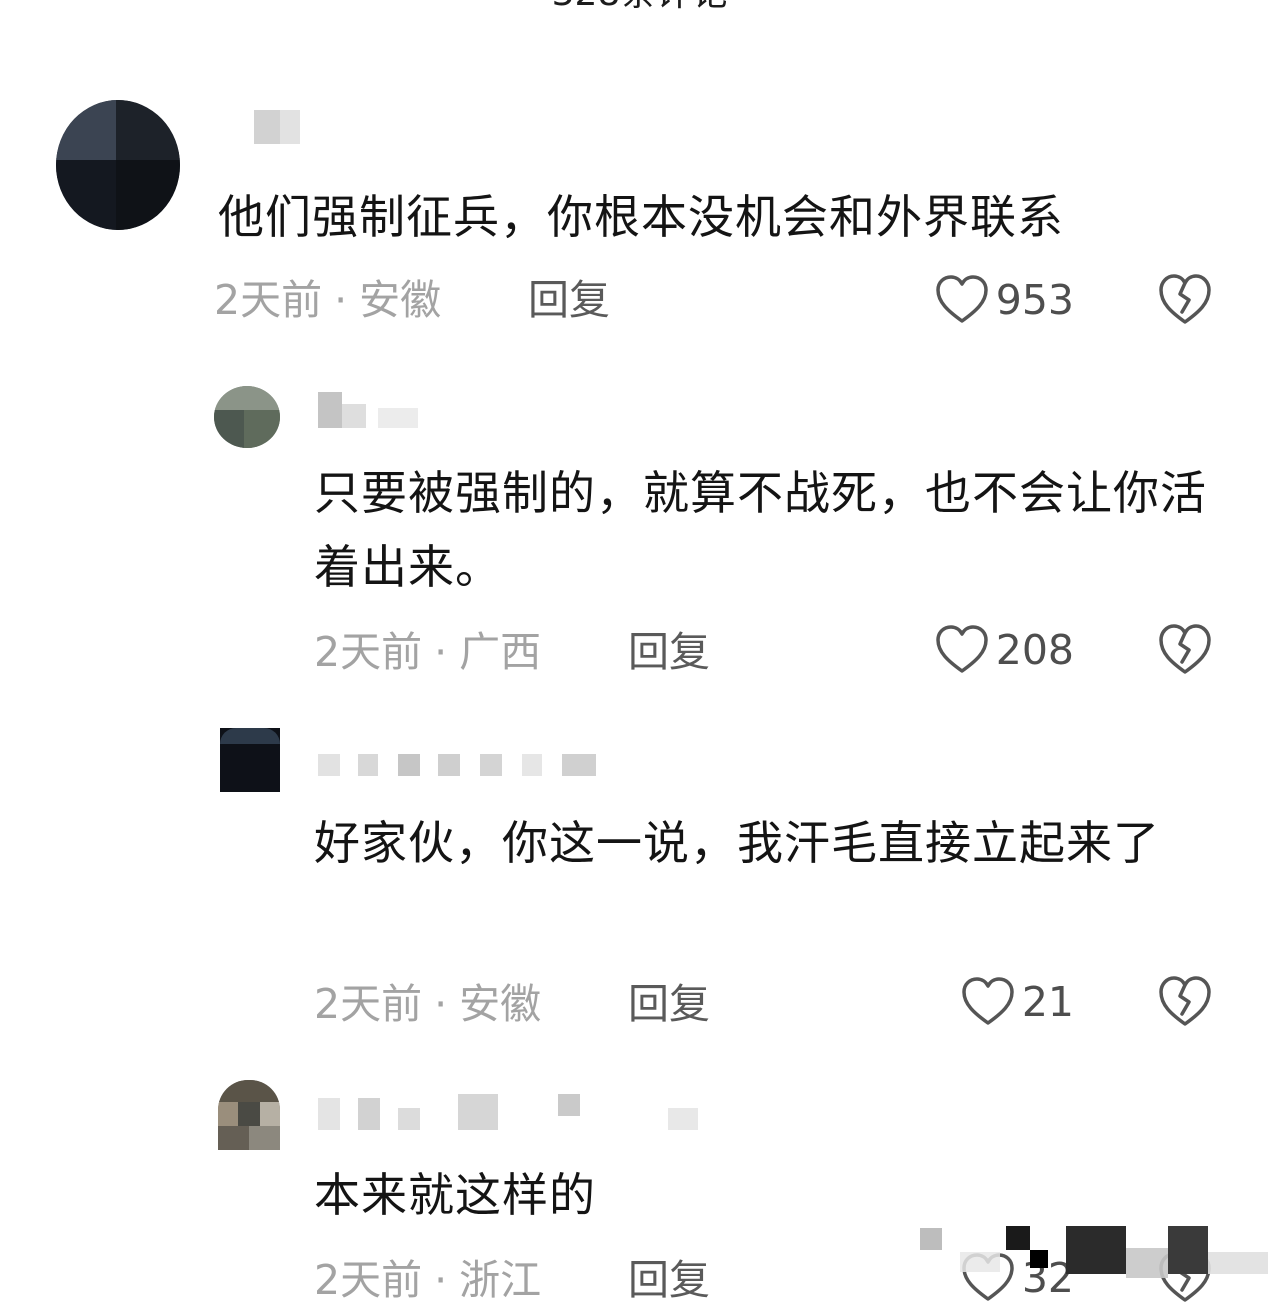  What do you see at coordinates (1034, 650) in the screenshot?
I see `like-count: 208` at bounding box center [1034, 650].